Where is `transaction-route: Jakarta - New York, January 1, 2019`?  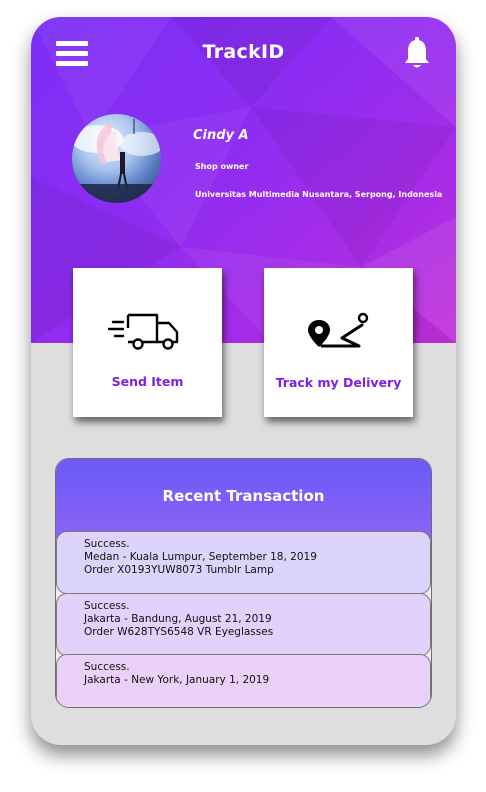 transaction-route: Jakarta - New York, January 1, 2019 is located at coordinates (177, 680).